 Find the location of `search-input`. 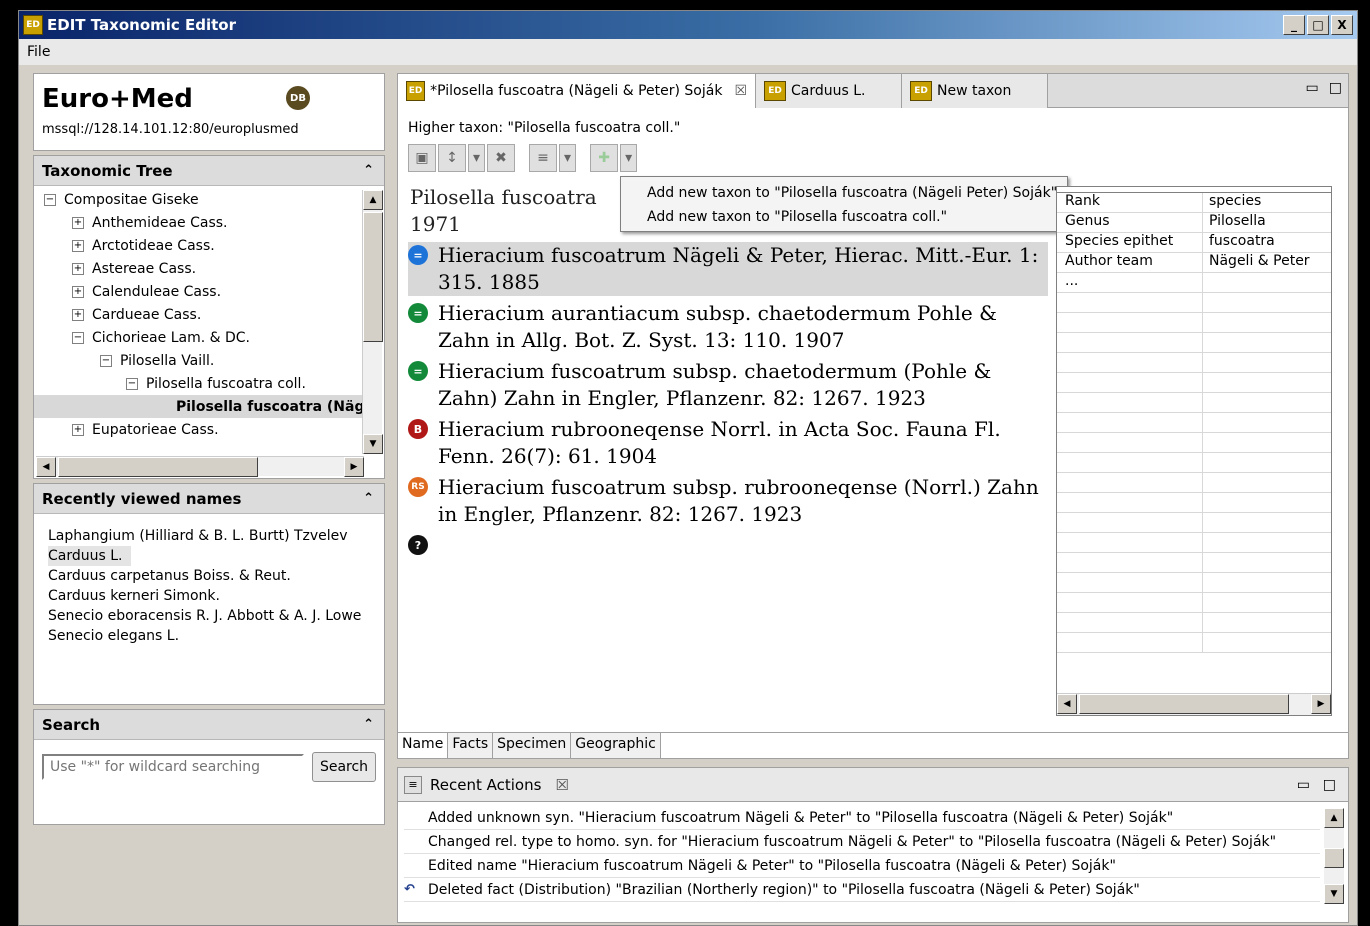

search-input is located at coordinates (173, 767).